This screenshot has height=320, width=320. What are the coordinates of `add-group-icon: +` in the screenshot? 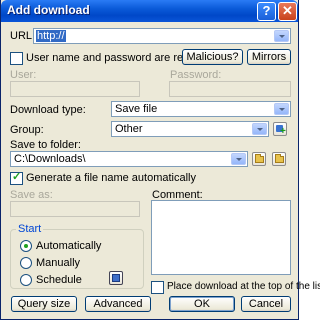 It's located at (280, 129).